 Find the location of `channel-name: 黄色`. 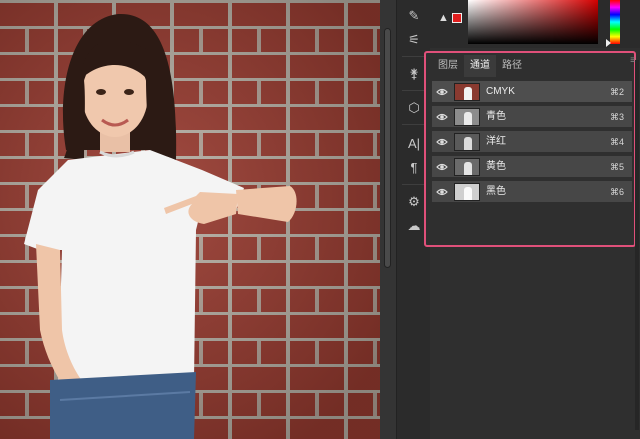

channel-name: 黄色 is located at coordinates (496, 166).